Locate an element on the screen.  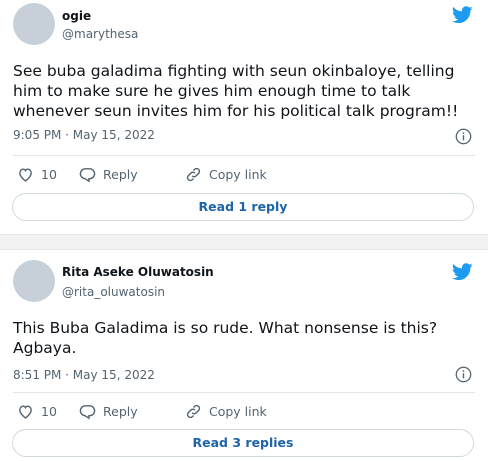
read-replies-button: Read 1 reply is located at coordinates (243, 207).